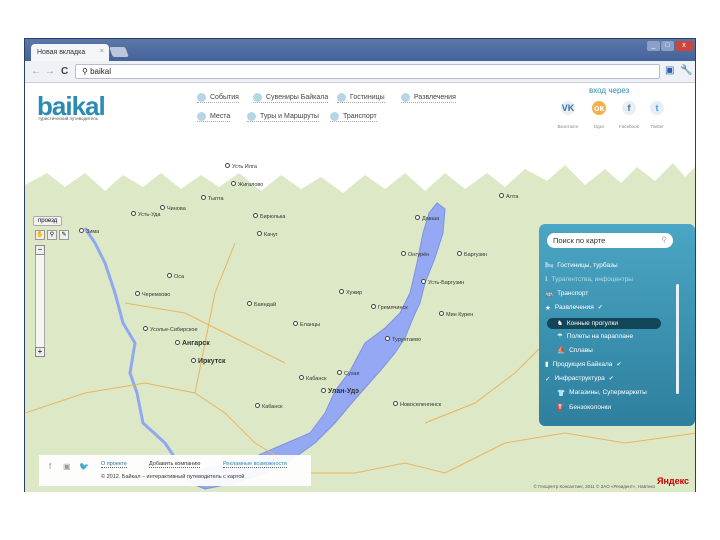 This screenshot has width=720, height=540. I want to click on search-icon: ⚲, so click(665, 239).